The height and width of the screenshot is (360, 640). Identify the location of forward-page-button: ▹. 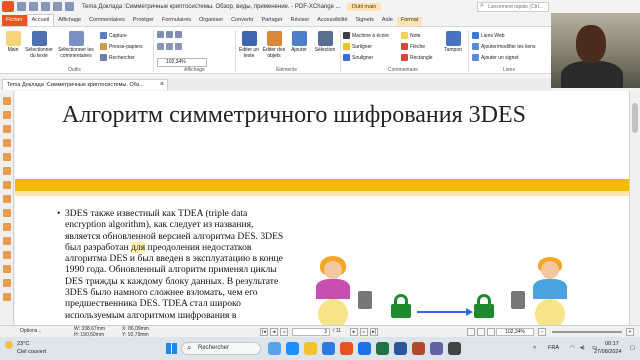
(364, 332).